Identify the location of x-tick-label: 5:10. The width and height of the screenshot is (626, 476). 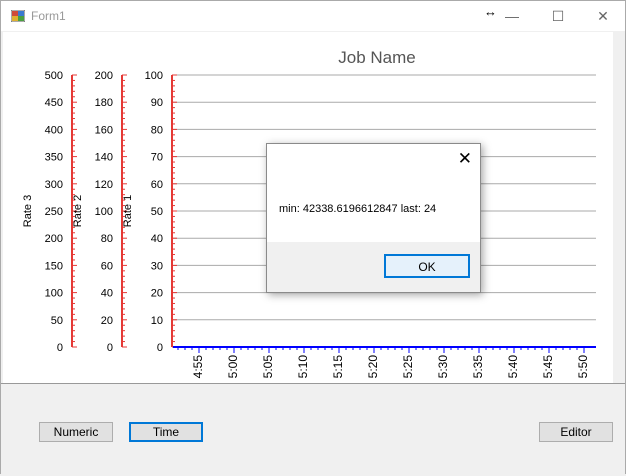
(303, 367).